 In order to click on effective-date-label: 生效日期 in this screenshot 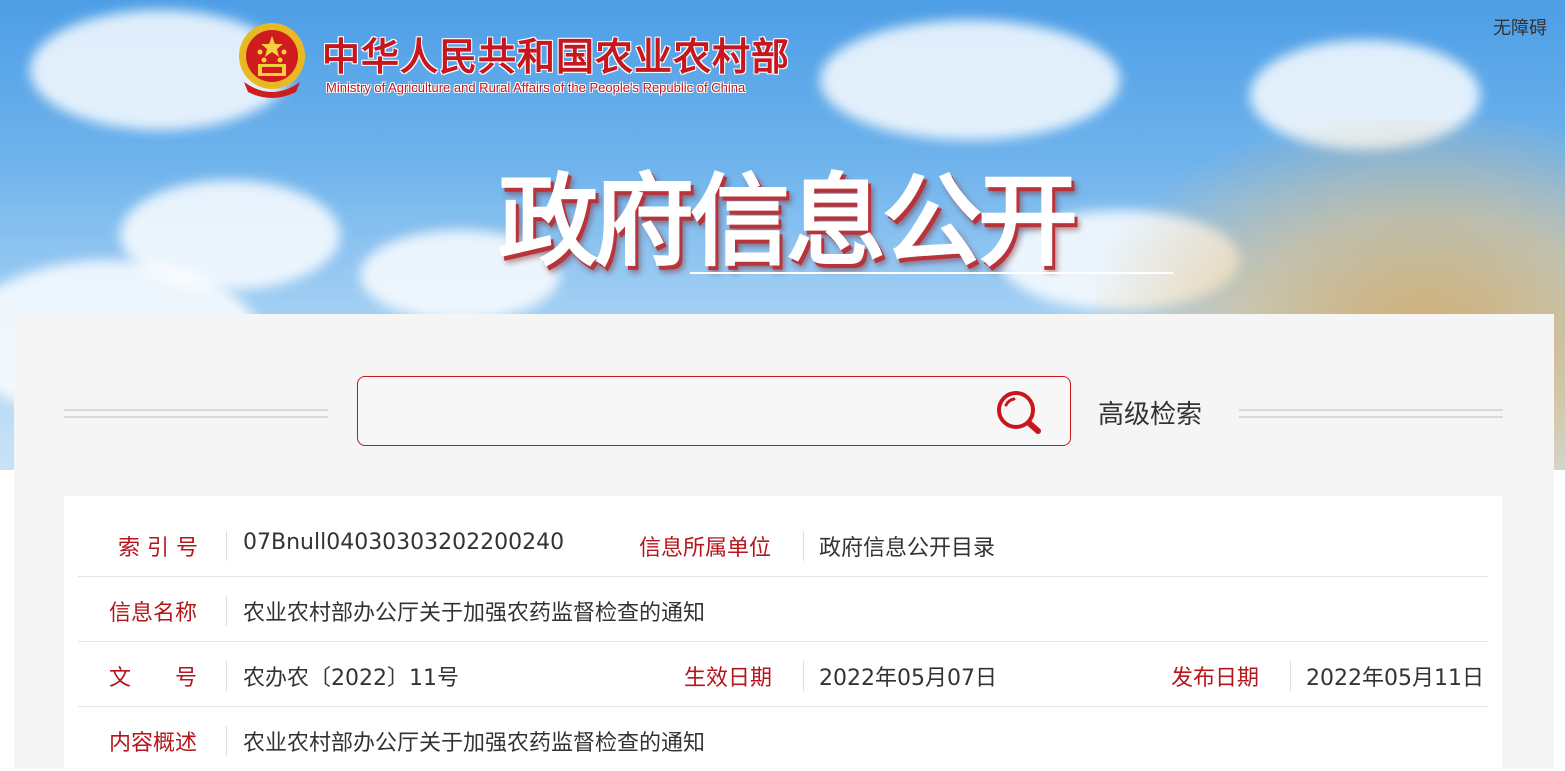, I will do `click(728, 678)`.